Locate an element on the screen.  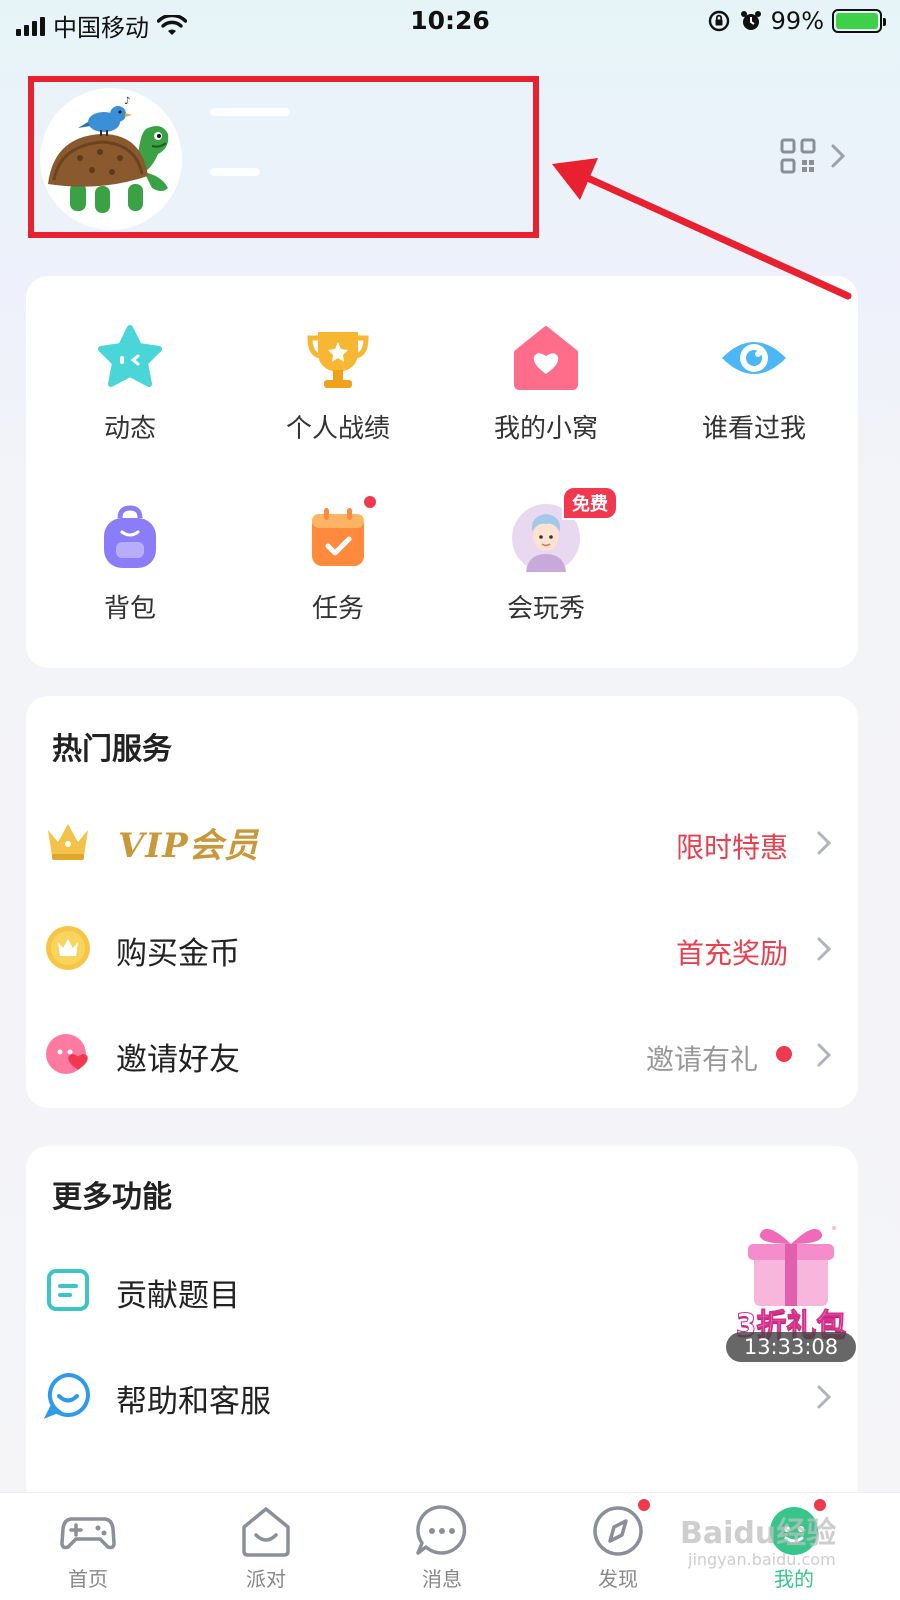
backpack-icon is located at coordinates (130, 538).